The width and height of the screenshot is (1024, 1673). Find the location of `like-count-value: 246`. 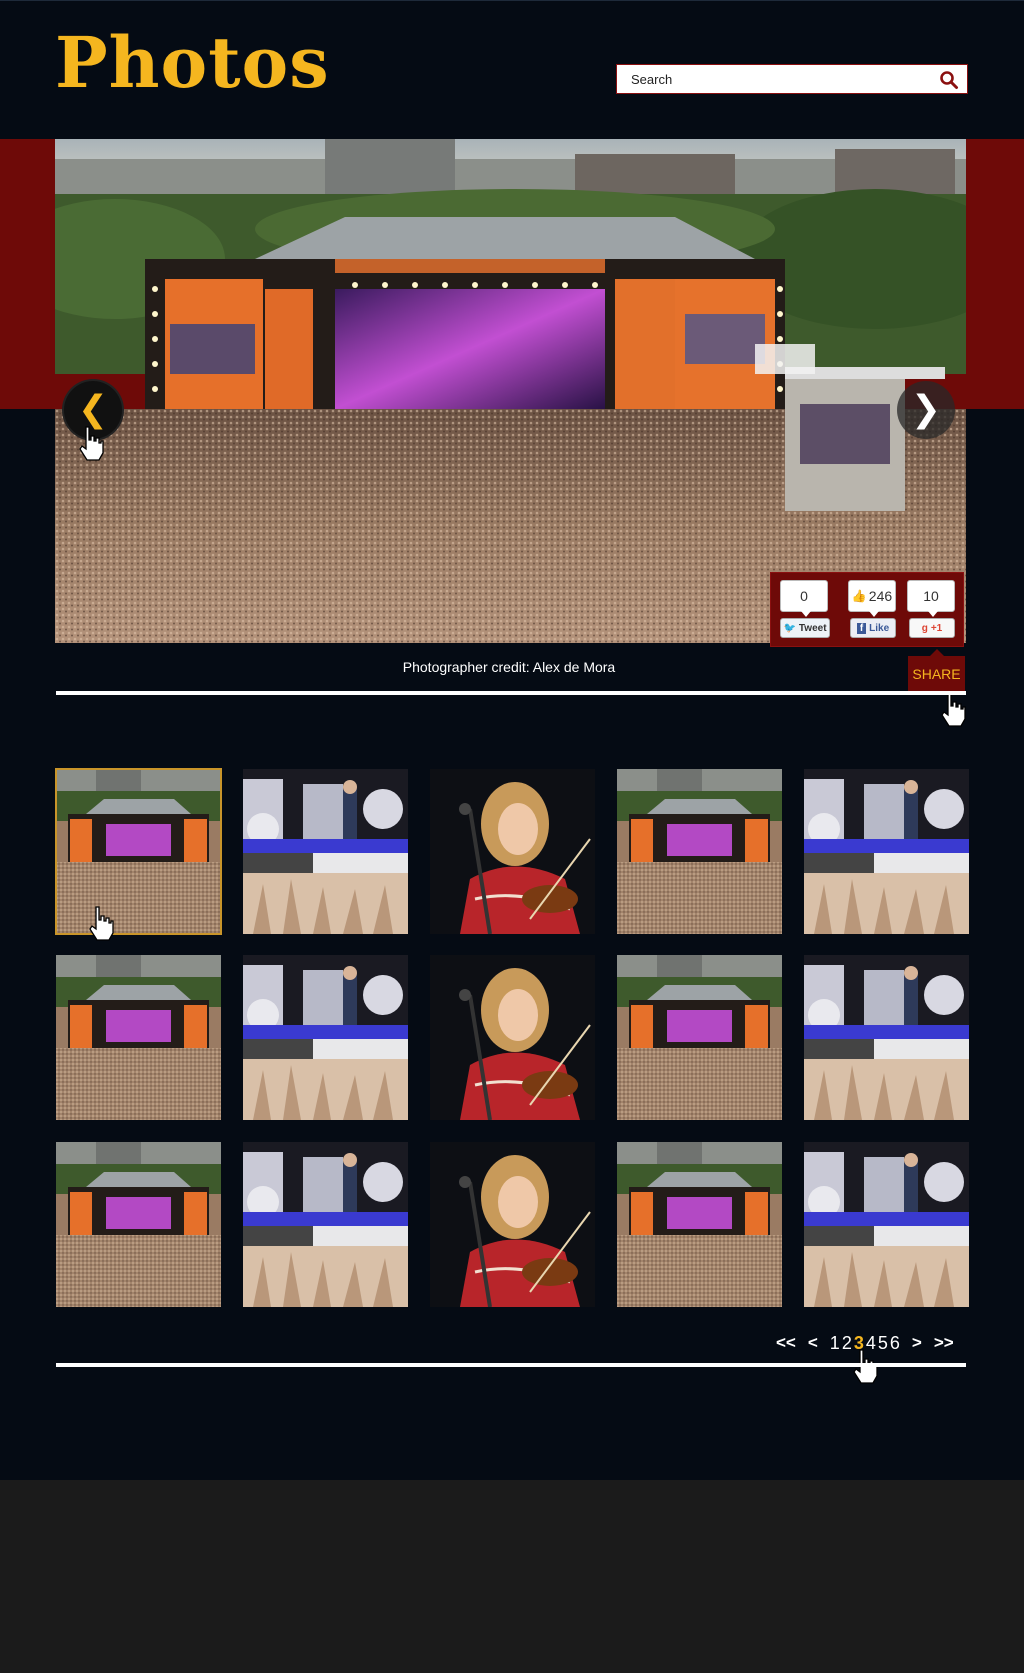

like-count-value: 246 is located at coordinates (880, 596).